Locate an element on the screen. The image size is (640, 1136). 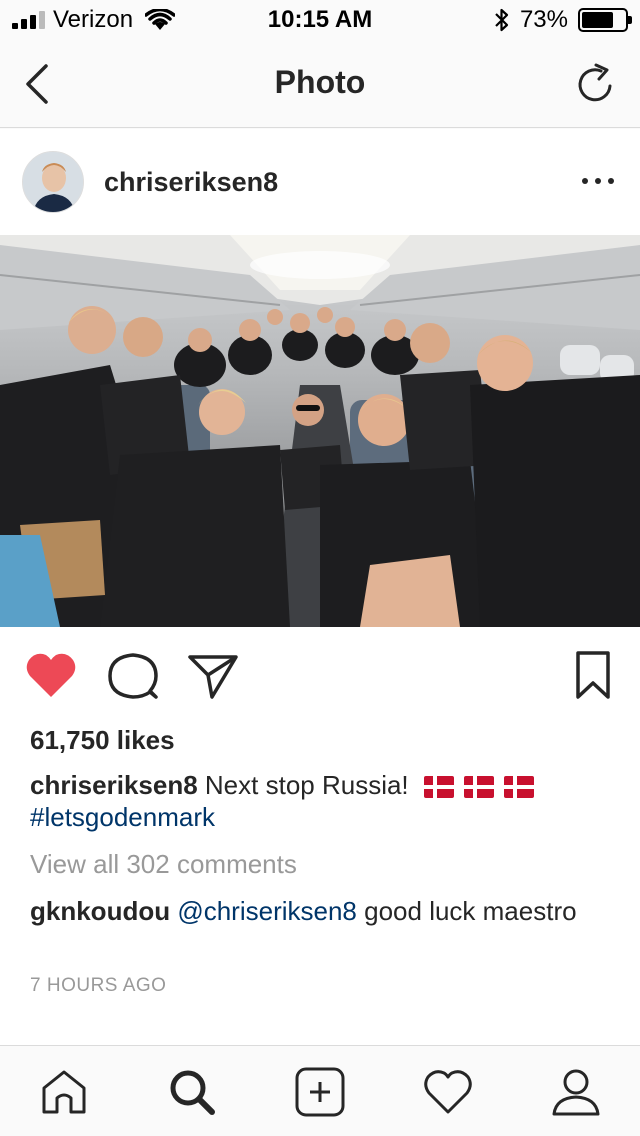
tab-search is located at coordinates (192, 1092).